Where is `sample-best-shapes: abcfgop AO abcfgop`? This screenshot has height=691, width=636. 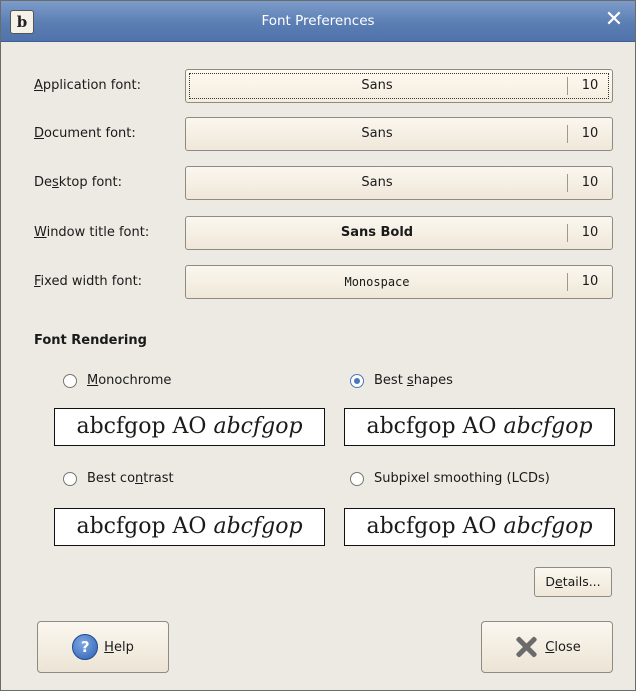 sample-best-shapes: abcfgop AO abcfgop is located at coordinates (479, 427).